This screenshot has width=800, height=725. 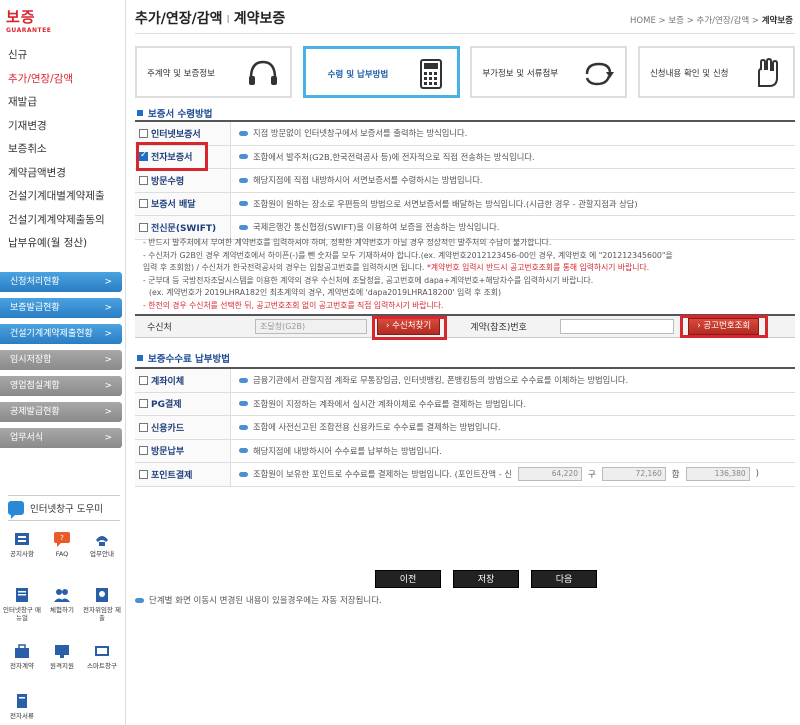 I want to click on quick-link-manual: 인터넷창구 매뉴얼, so click(x=22, y=604).